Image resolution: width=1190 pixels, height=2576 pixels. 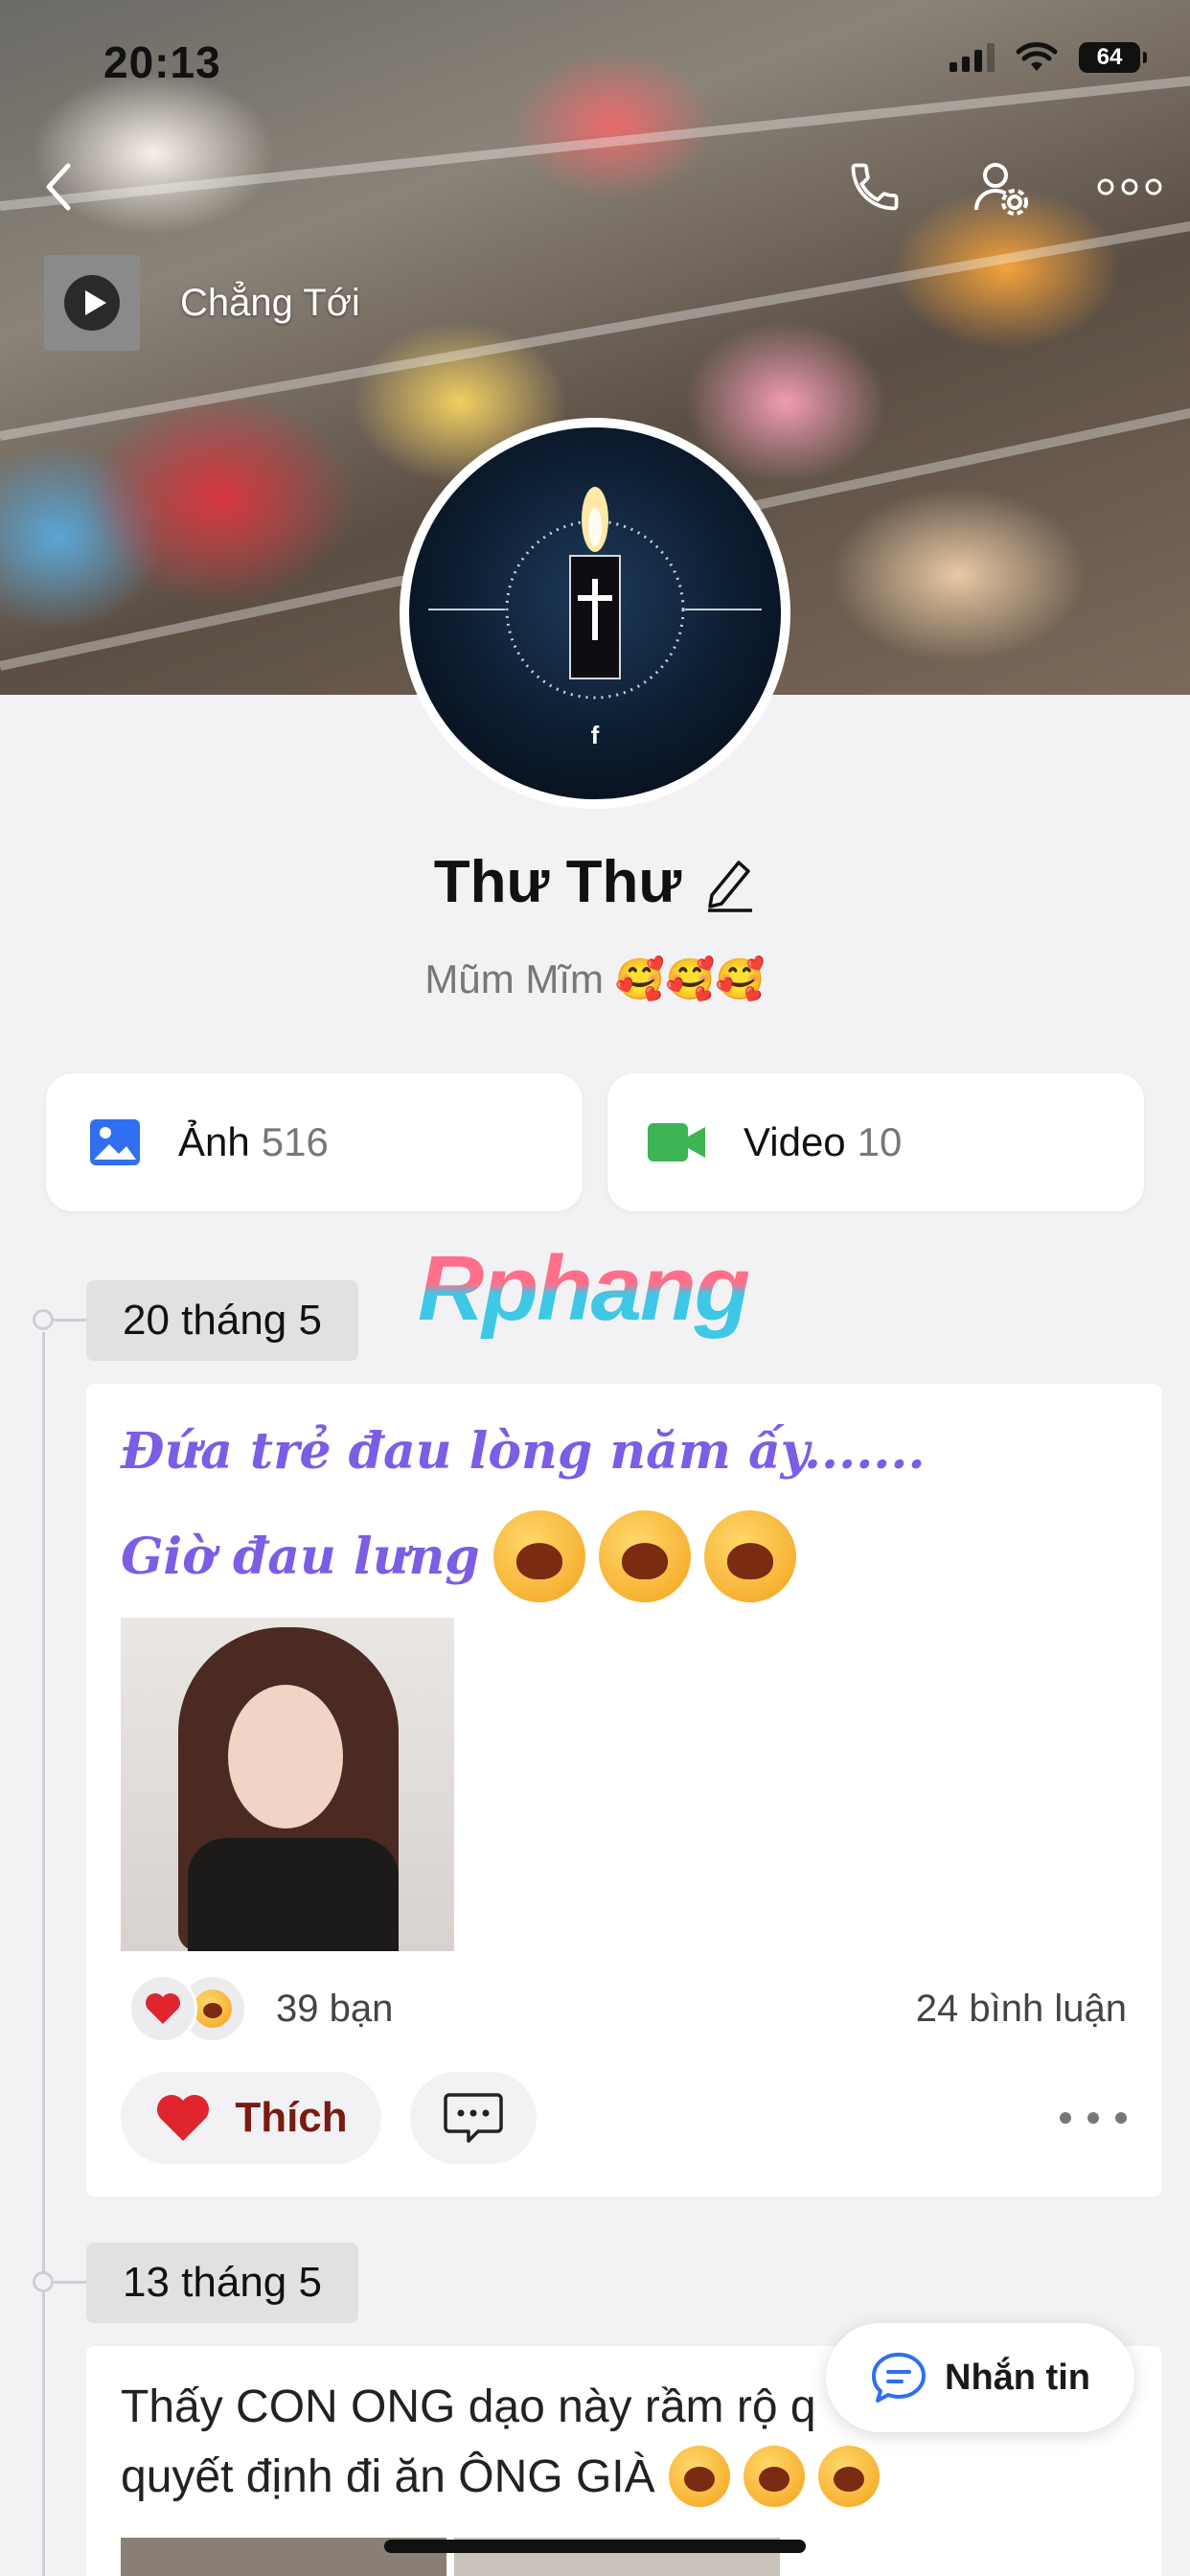 I want to click on music-title: Chẳng Tới, so click(x=270, y=302).